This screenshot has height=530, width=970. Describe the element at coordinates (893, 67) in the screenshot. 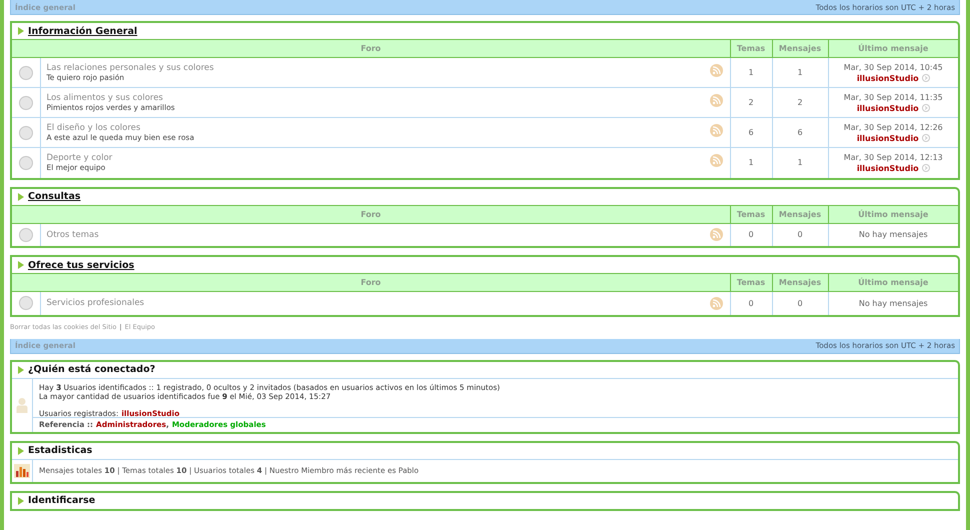

I see `last-post-date: Mar, 30 Sep 2014, 10:45` at that location.